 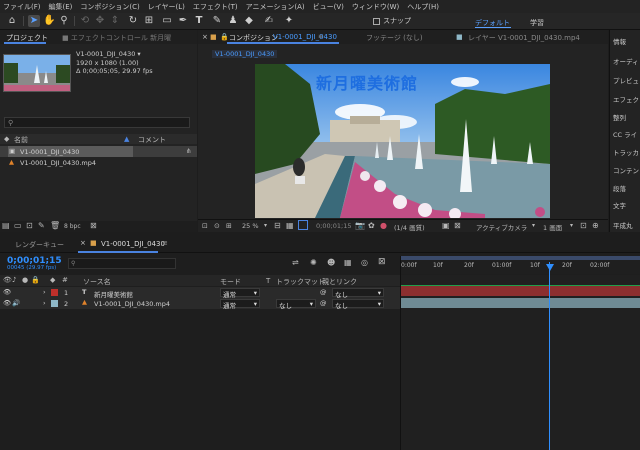 What do you see at coordinates (18, 225) in the screenshot?
I see `new-folder-icon: ▭` at bounding box center [18, 225].